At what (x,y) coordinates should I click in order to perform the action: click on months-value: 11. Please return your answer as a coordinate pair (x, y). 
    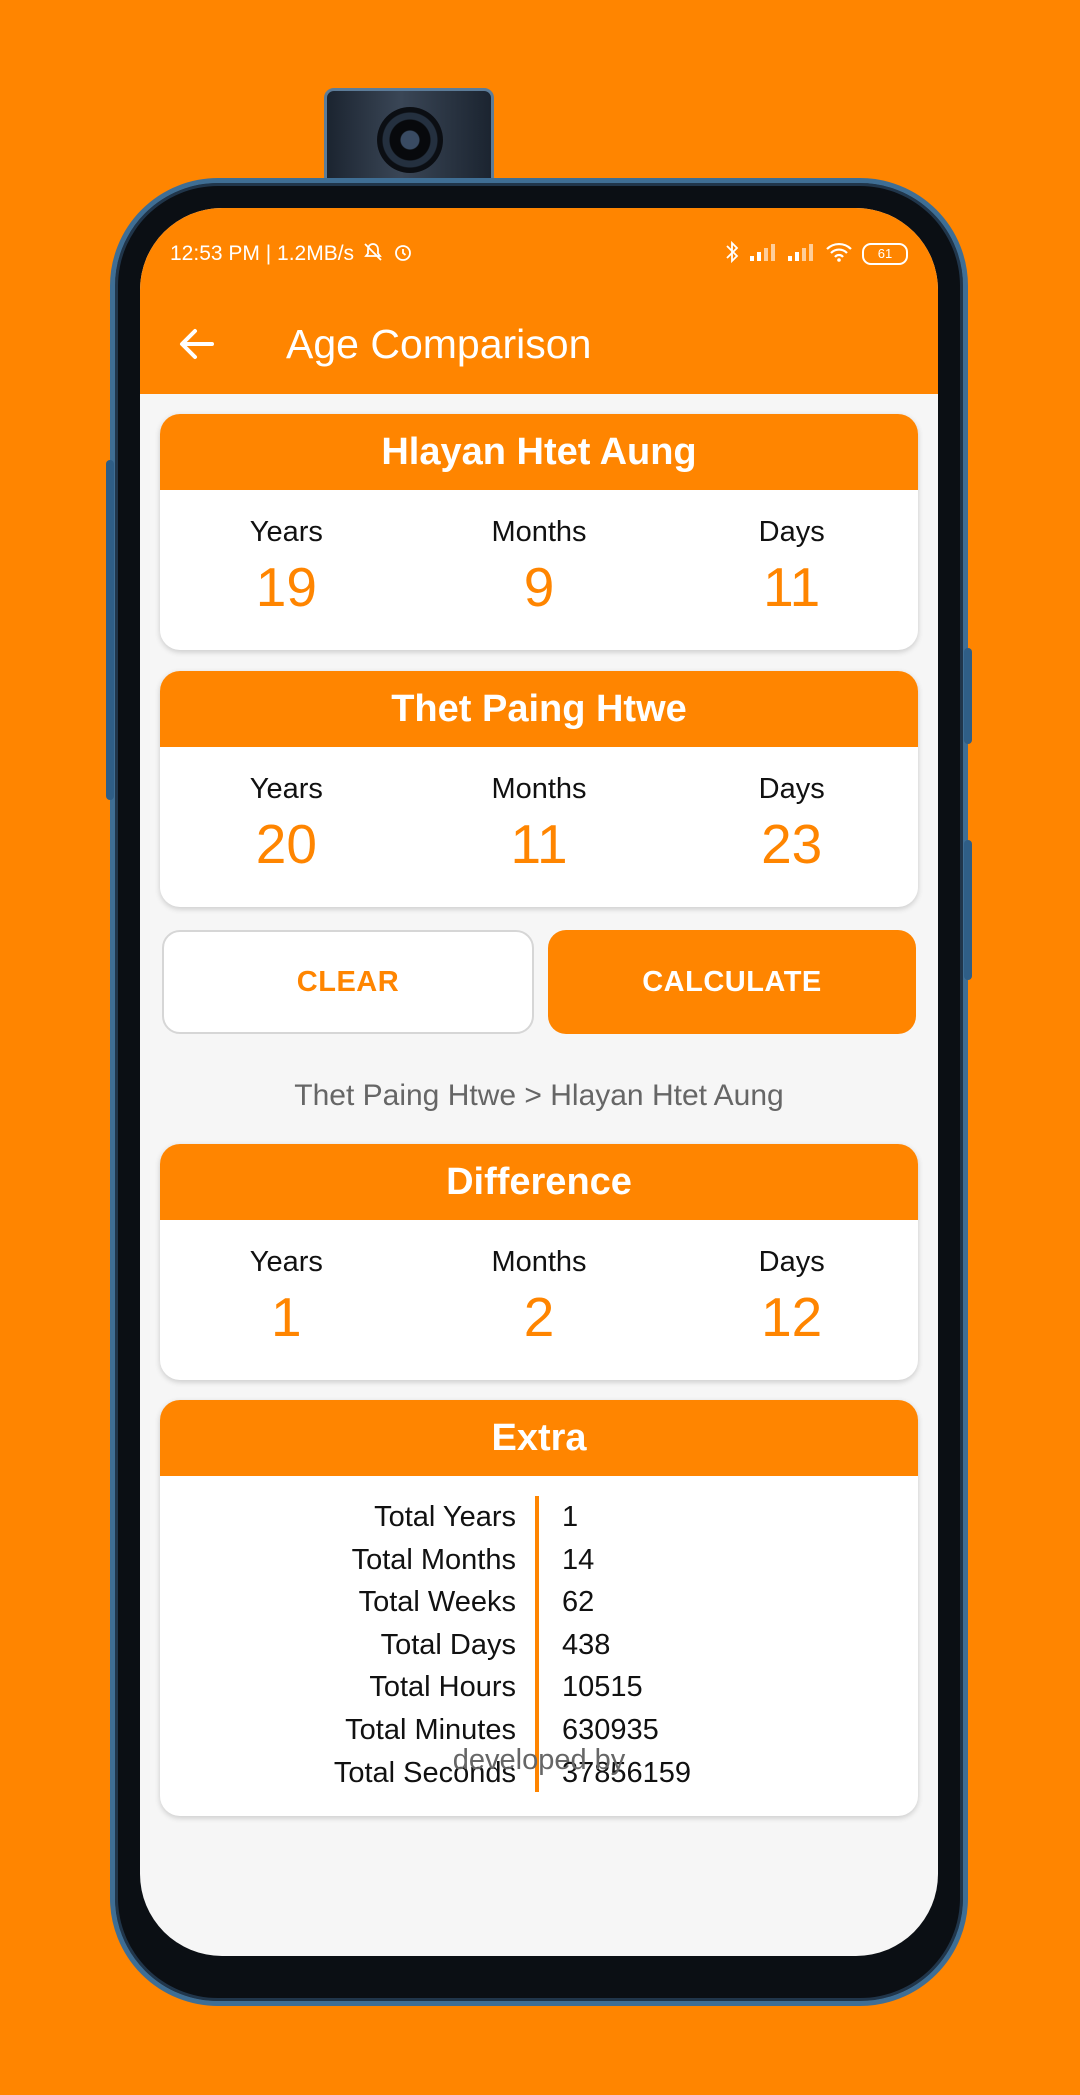
    Looking at the image, I should click on (539, 844).